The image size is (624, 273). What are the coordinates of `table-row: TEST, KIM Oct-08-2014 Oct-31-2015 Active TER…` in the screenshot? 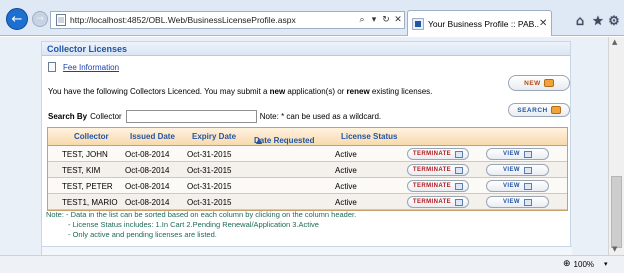 It's located at (307, 170).